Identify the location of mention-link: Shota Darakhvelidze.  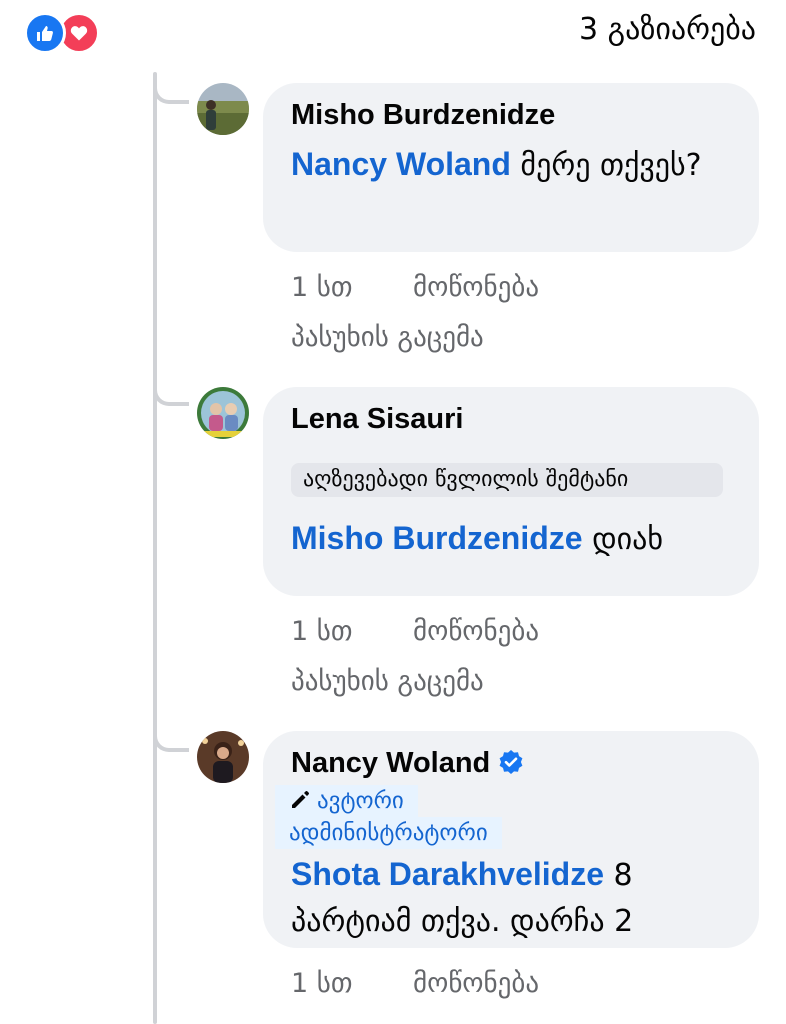
(447, 874).